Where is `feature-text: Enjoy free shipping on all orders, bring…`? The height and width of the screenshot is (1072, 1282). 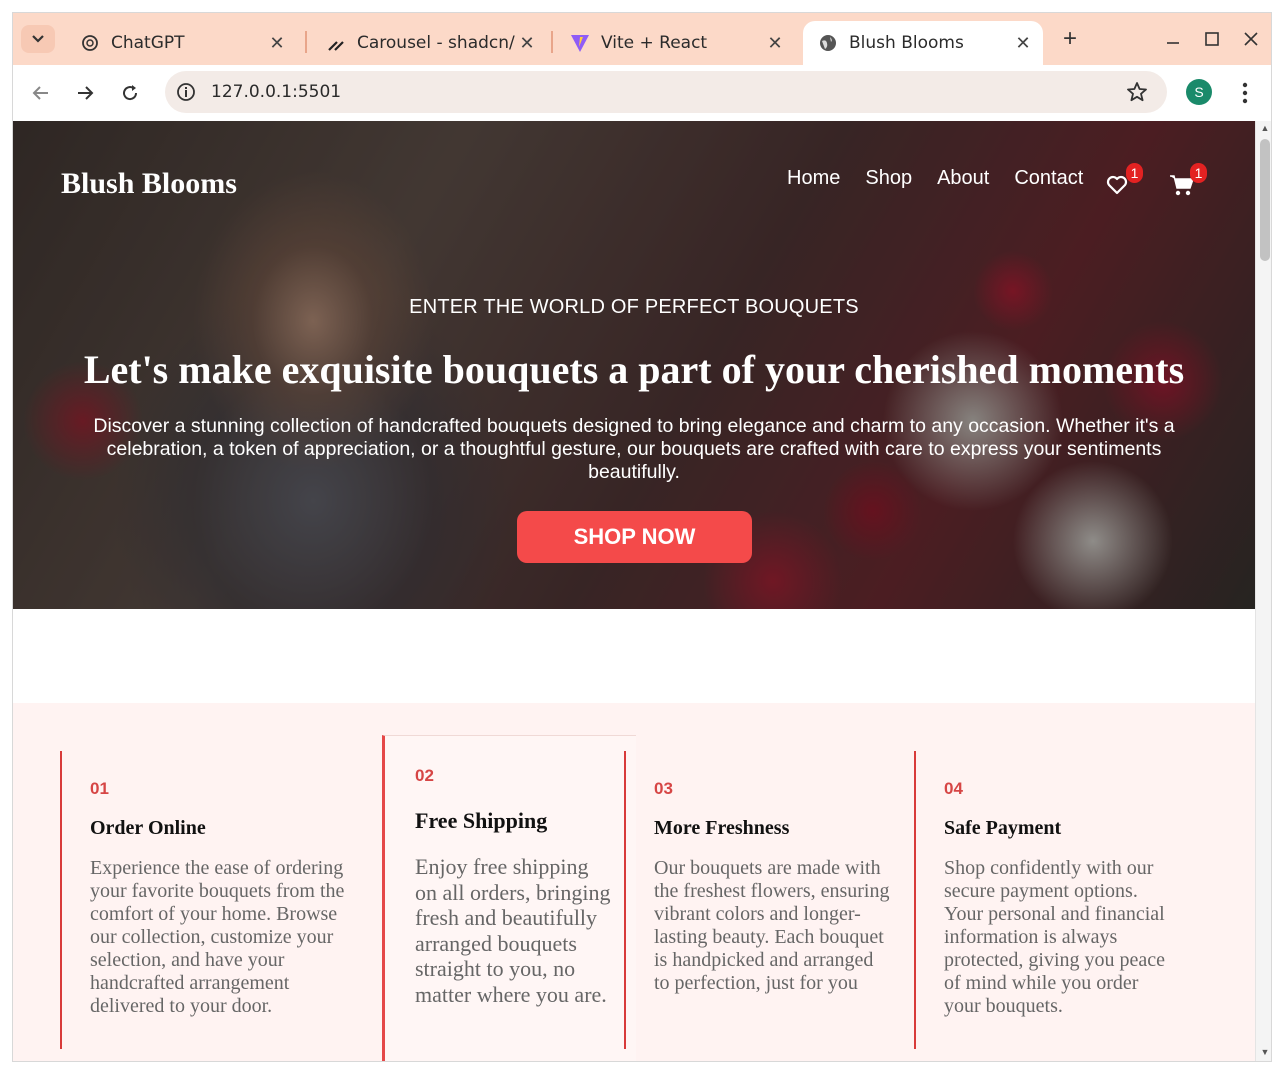 feature-text: Enjoy free shipping on all orders, bring… is located at coordinates (513, 930).